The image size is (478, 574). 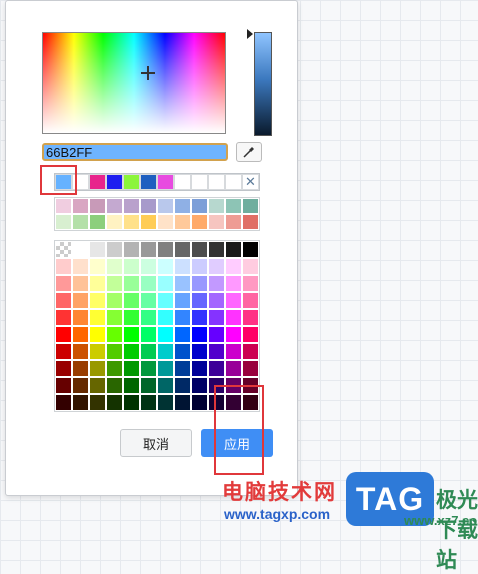 What do you see at coordinates (135, 152) in the screenshot?
I see `hex-color-input` at bounding box center [135, 152].